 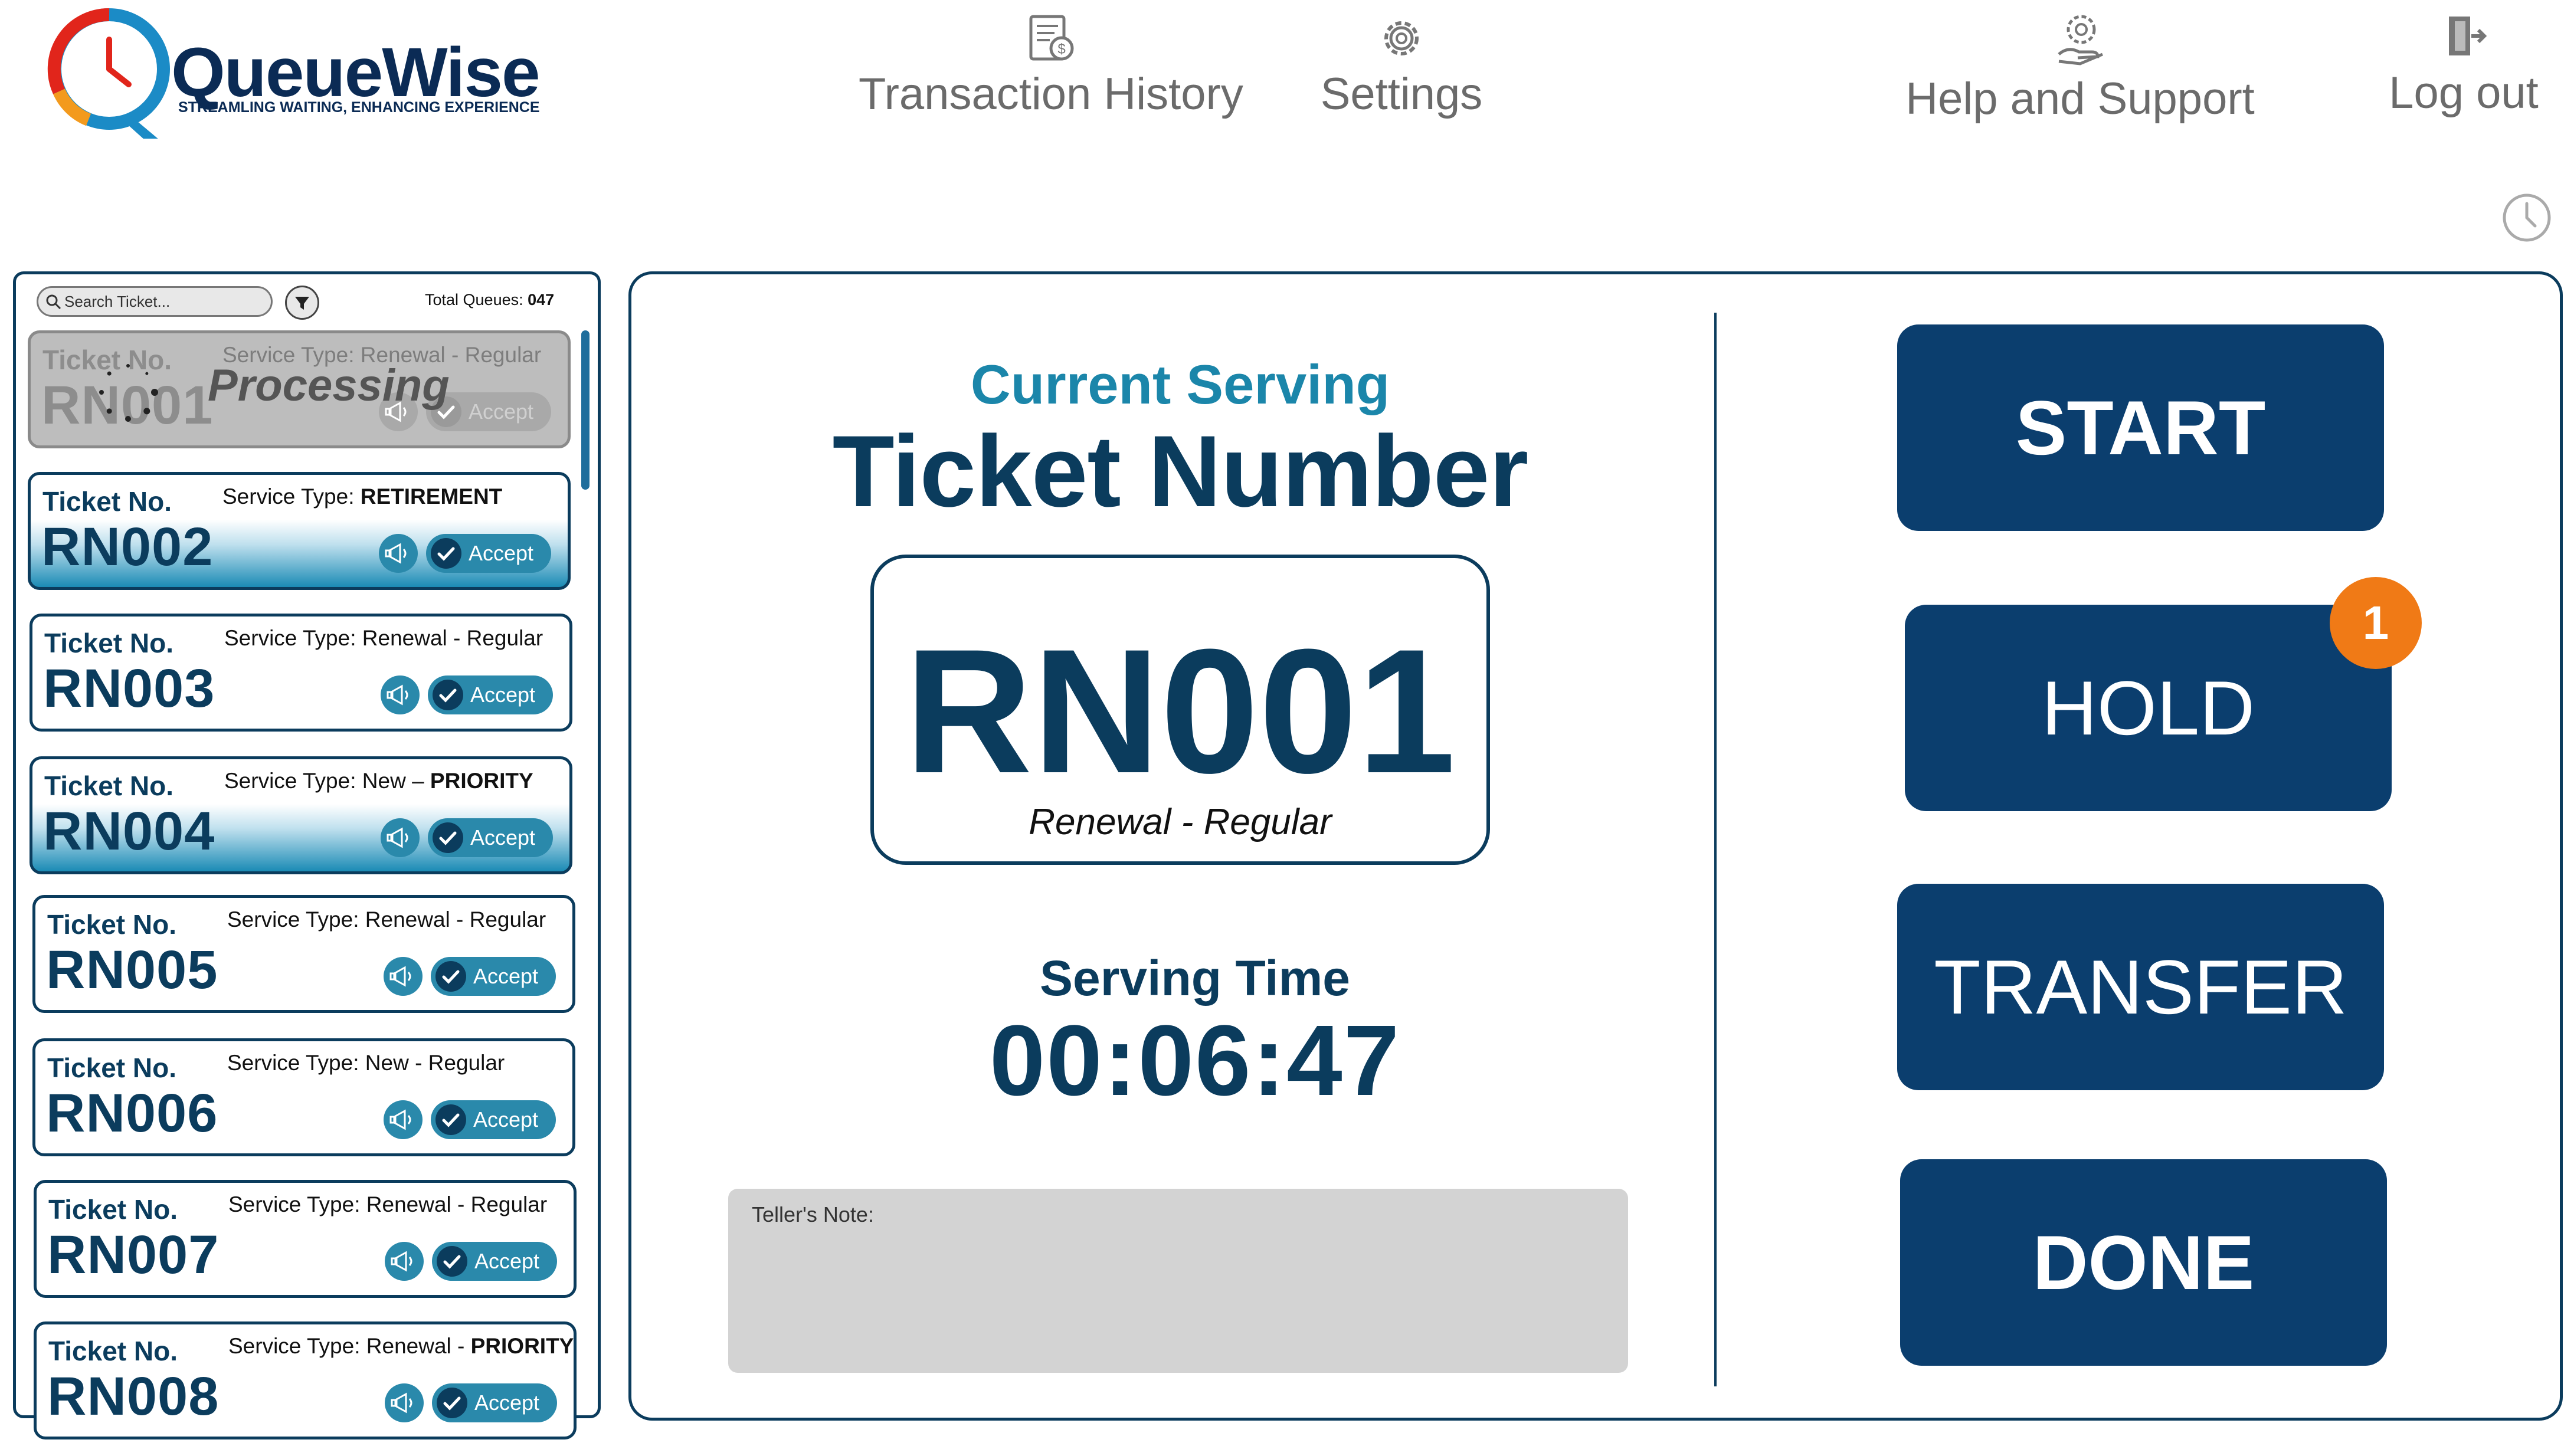 What do you see at coordinates (1195, 1061) in the screenshot?
I see `serving-time-value: 00:06:47` at bounding box center [1195, 1061].